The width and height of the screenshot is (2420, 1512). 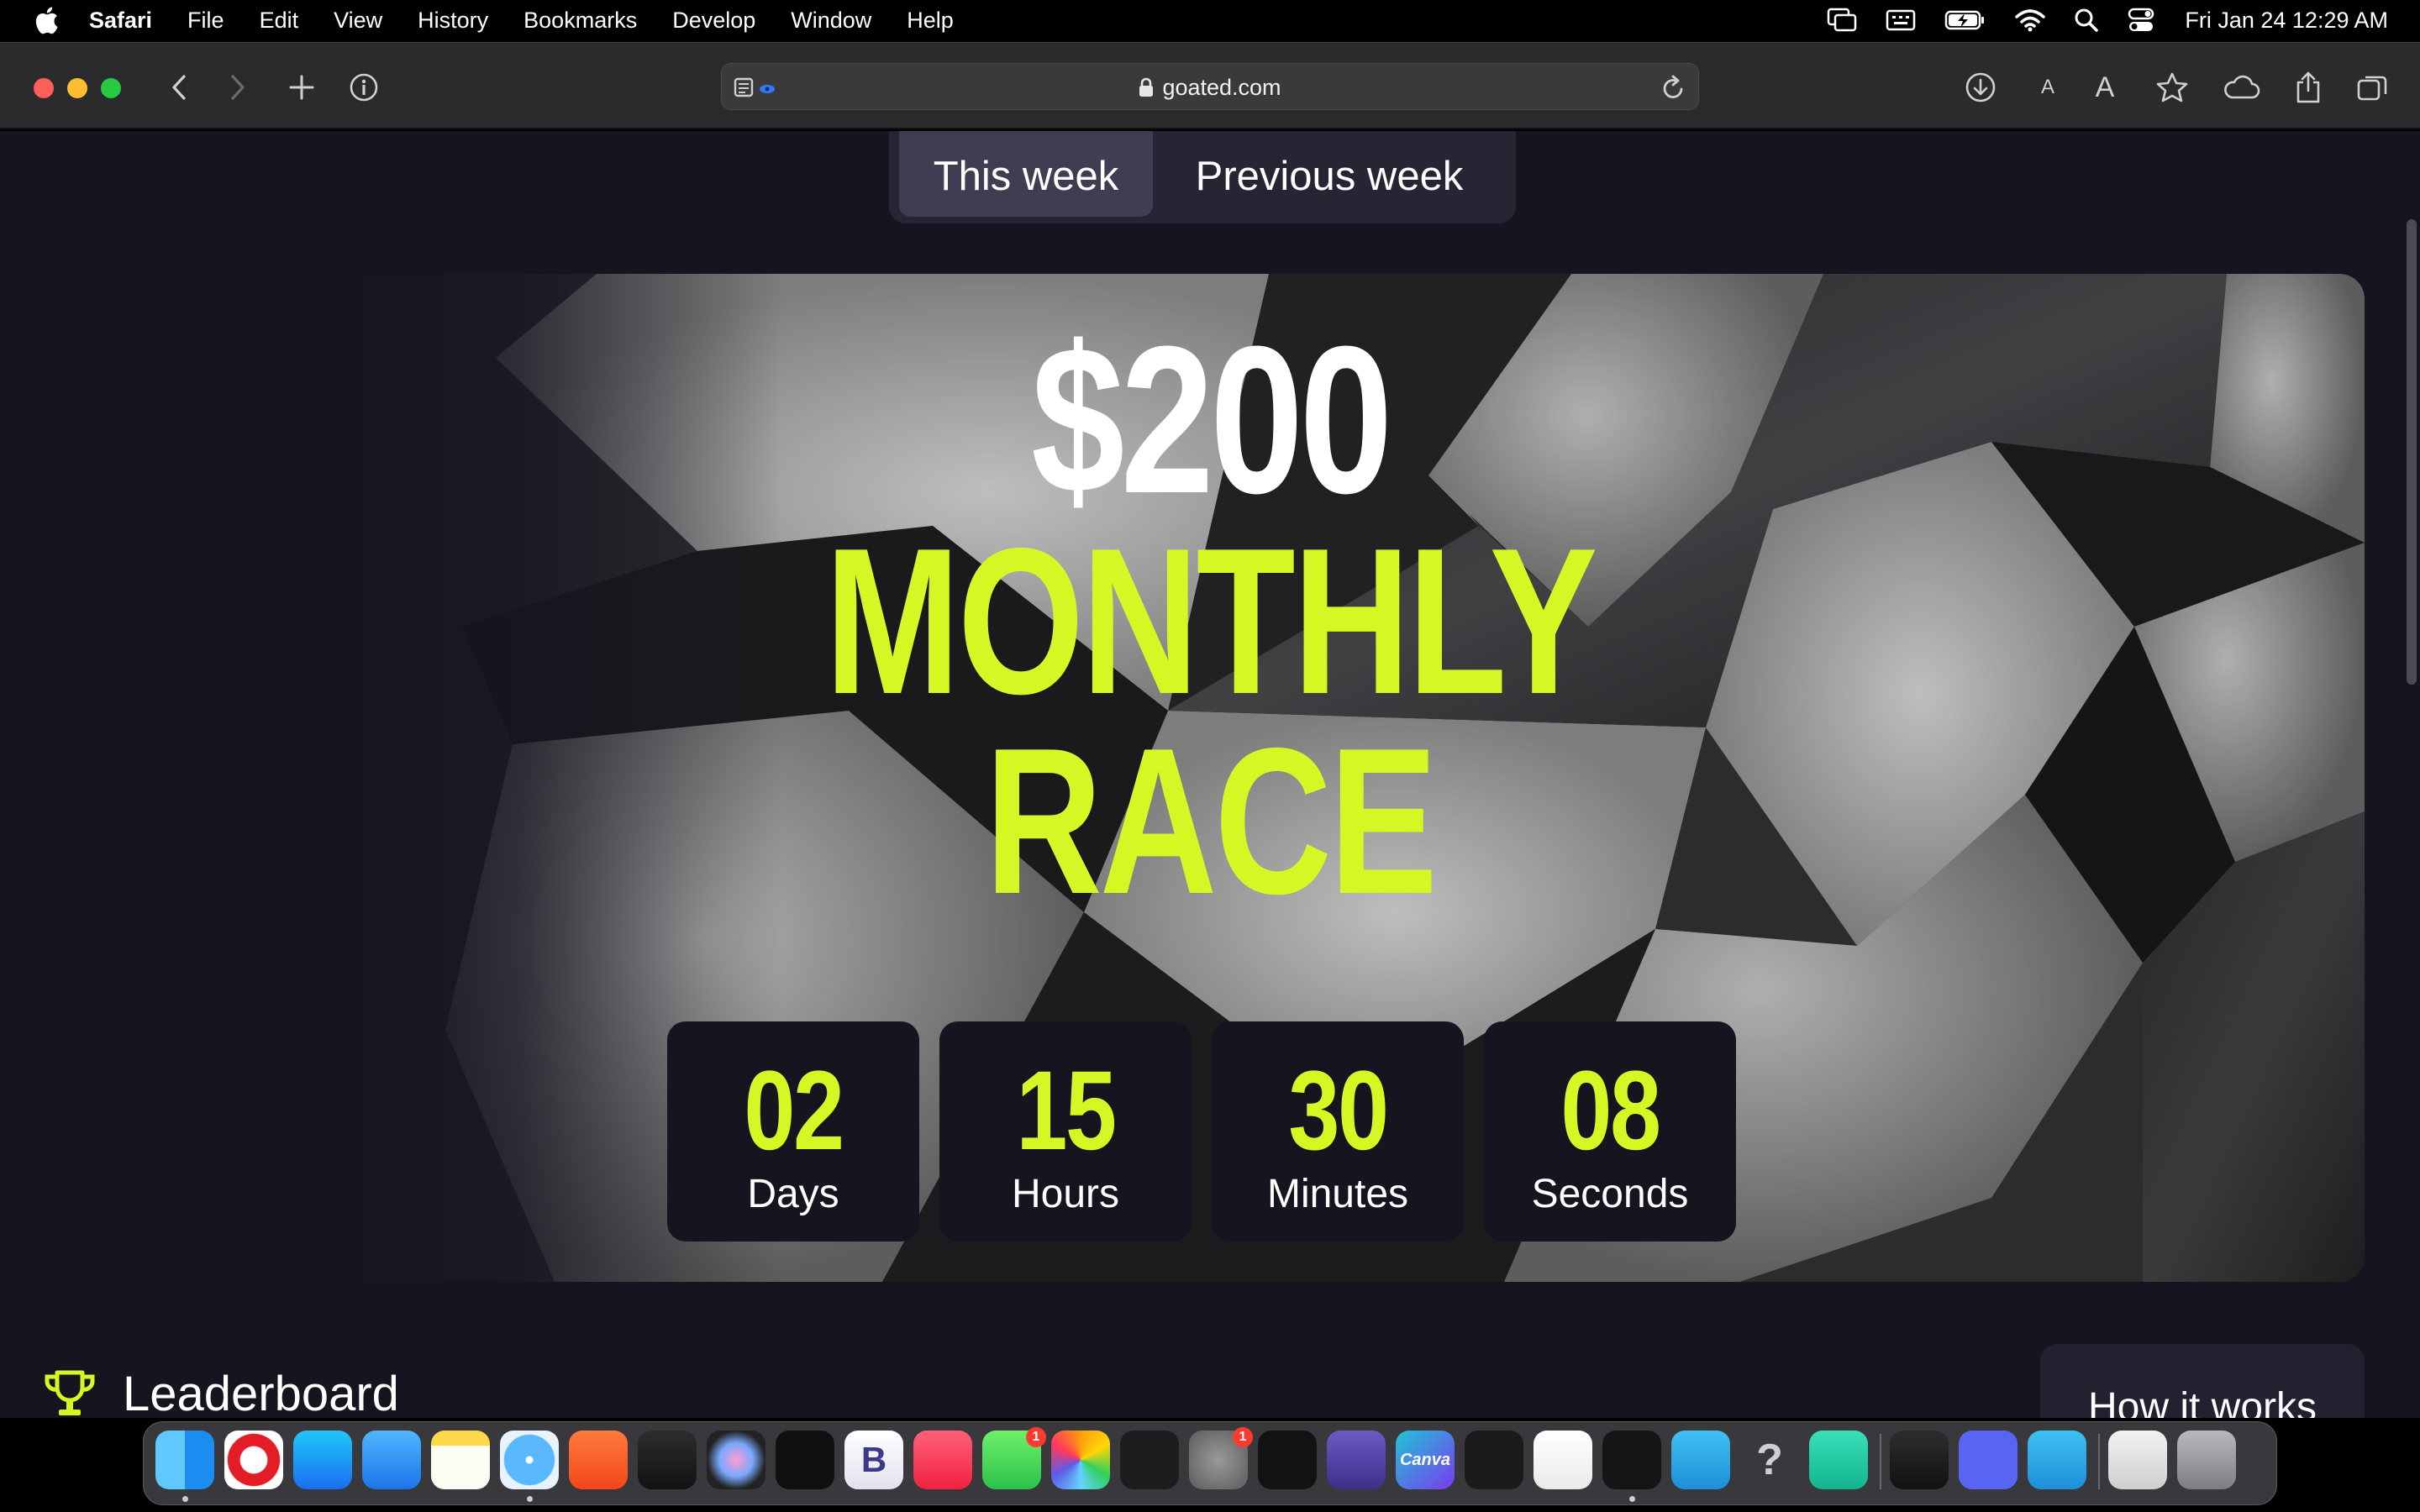 What do you see at coordinates (1329, 174) in the screenshot?
I see `tab-previous-week: Previous week` at bounding box center [1329, 174].